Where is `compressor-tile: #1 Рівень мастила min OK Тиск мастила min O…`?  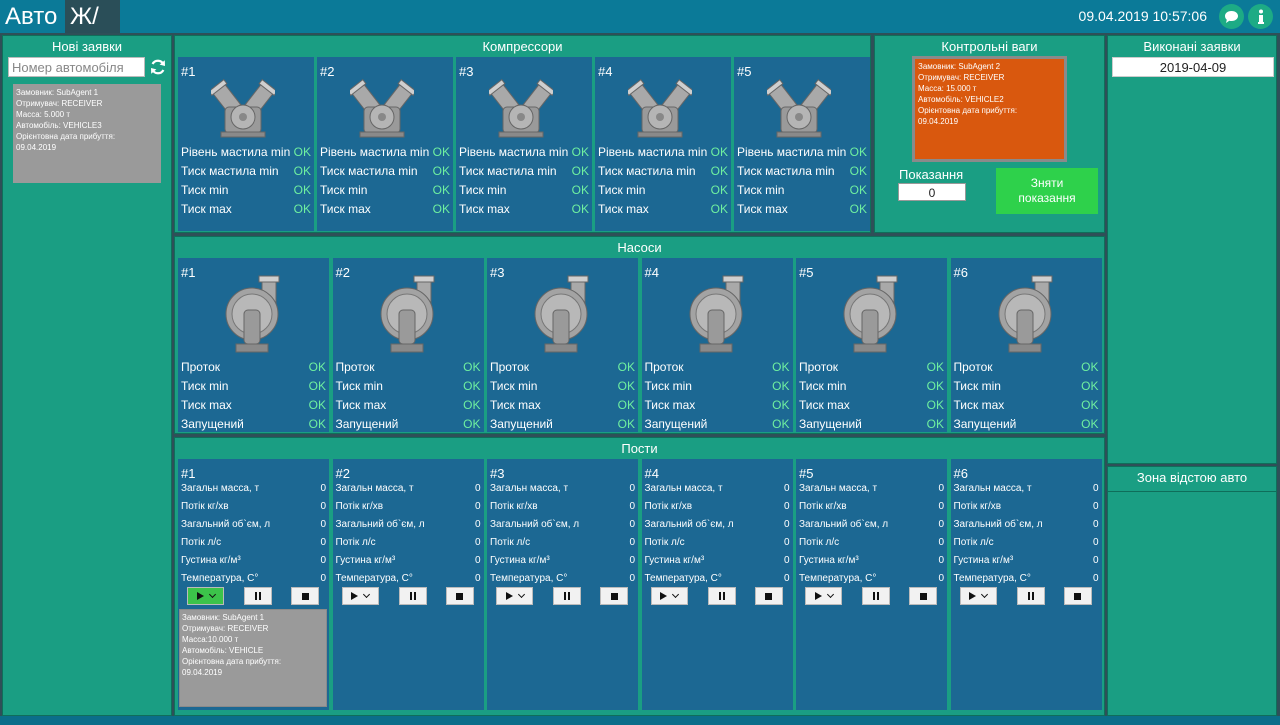
compressor-tile: #1 Рівень мастила min OK Тиск мастила min O… is located at coordinates (246, 144).